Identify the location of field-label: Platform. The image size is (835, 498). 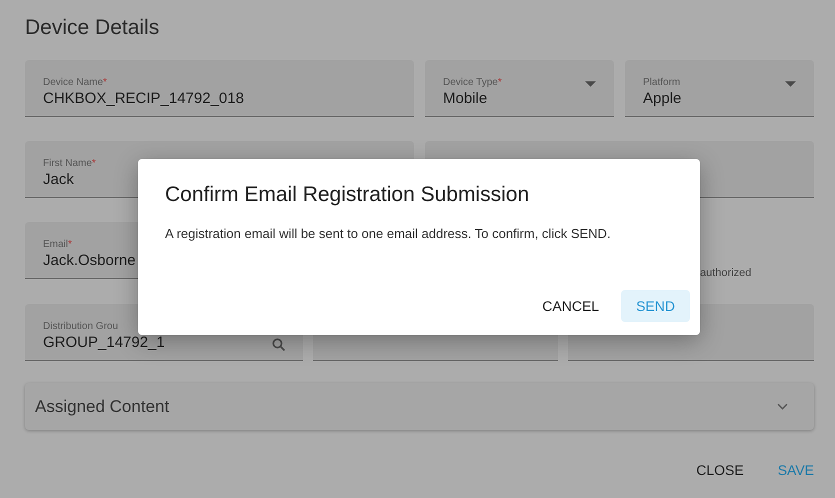
(661, 82).